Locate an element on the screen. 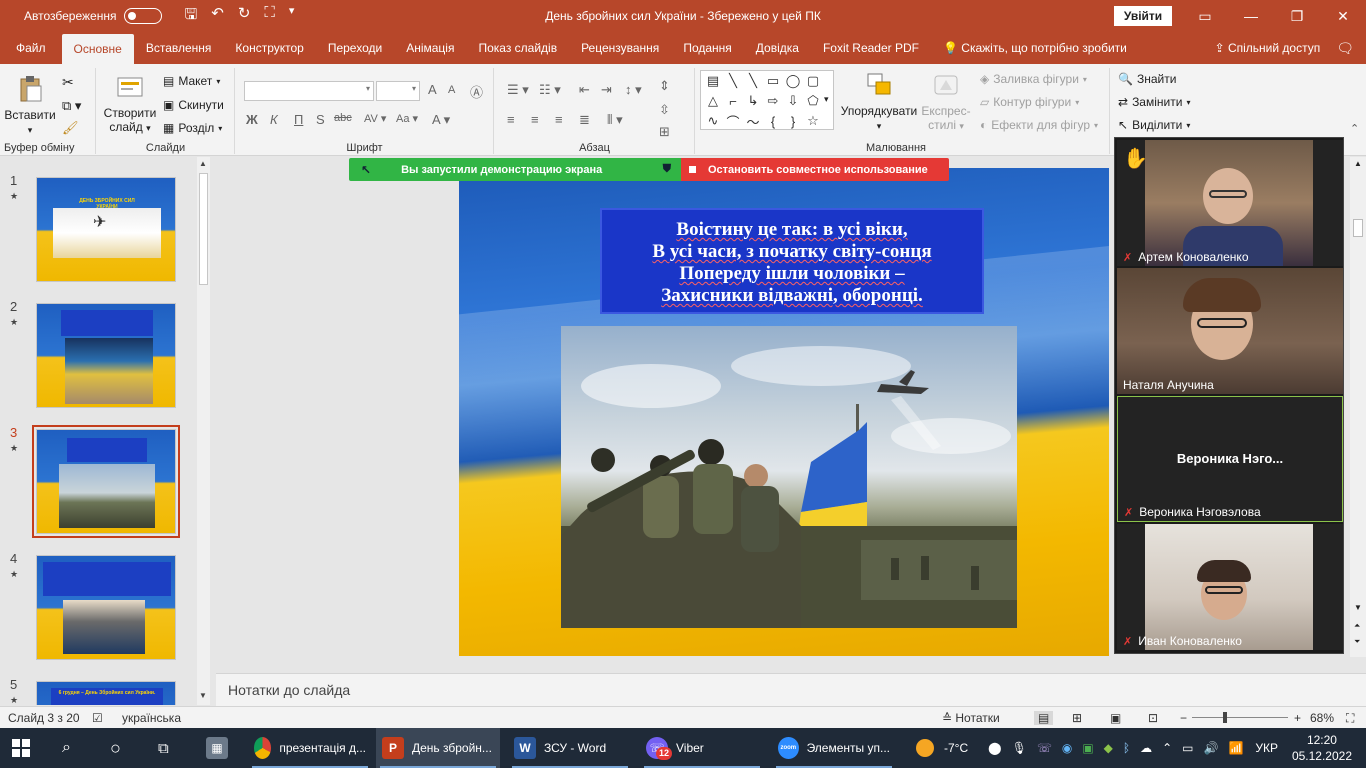  onedrive-icon: ☁ is located at coordinates (1146, 748).